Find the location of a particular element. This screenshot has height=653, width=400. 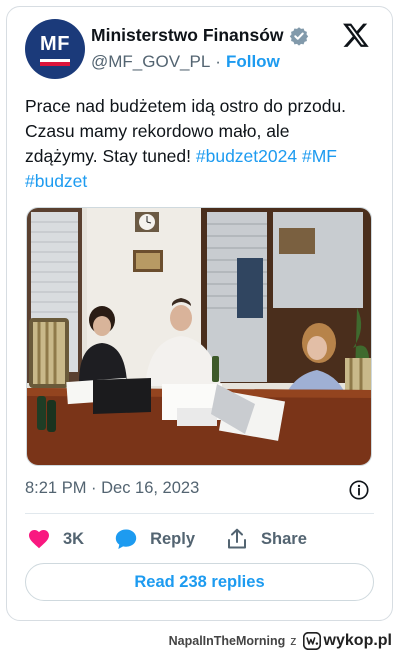

avatar: MF is located at coordinates (55, 49).